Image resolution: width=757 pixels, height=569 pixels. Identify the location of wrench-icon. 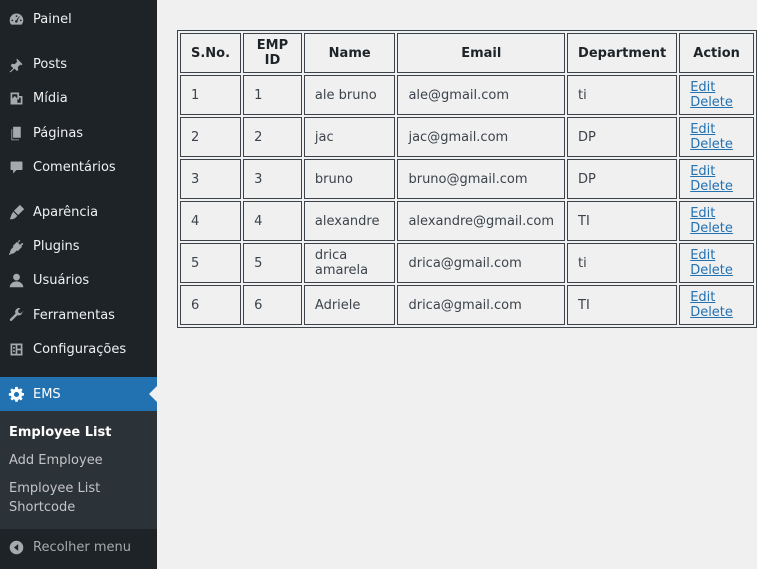
(16, 315).